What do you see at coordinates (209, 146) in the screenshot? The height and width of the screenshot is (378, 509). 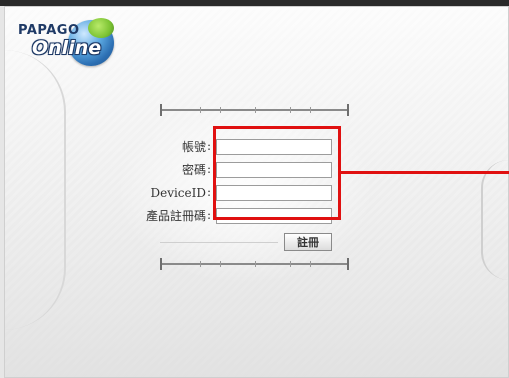 I see `account-colon: :` at bounding box center [209, 146].